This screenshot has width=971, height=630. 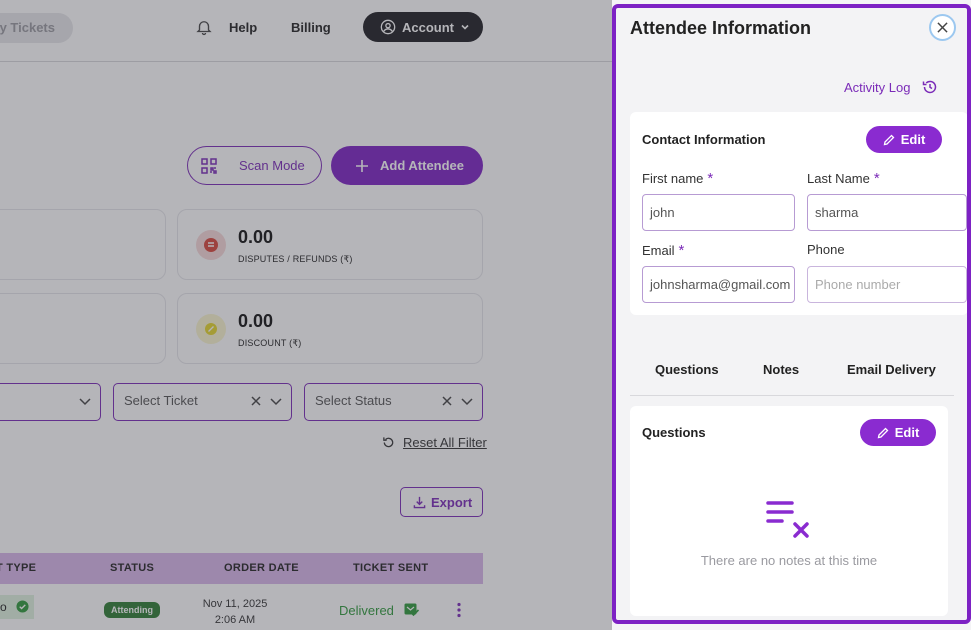 I want to click on email-label-text: Email, so click(x=658, y=250).